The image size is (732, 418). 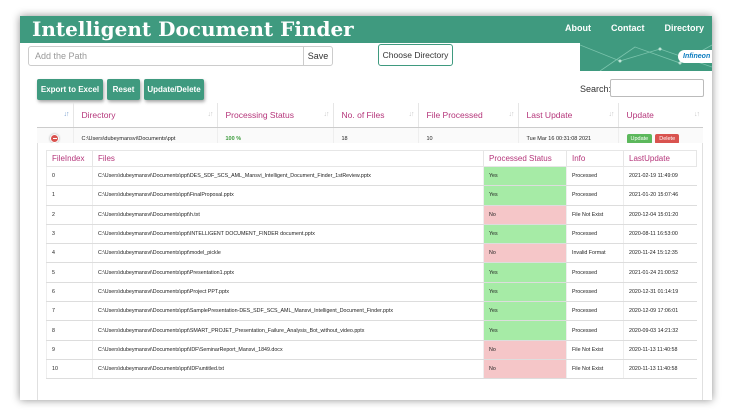 I want to click on nav-links: About Contact Directory, so click(x=634, y=28).